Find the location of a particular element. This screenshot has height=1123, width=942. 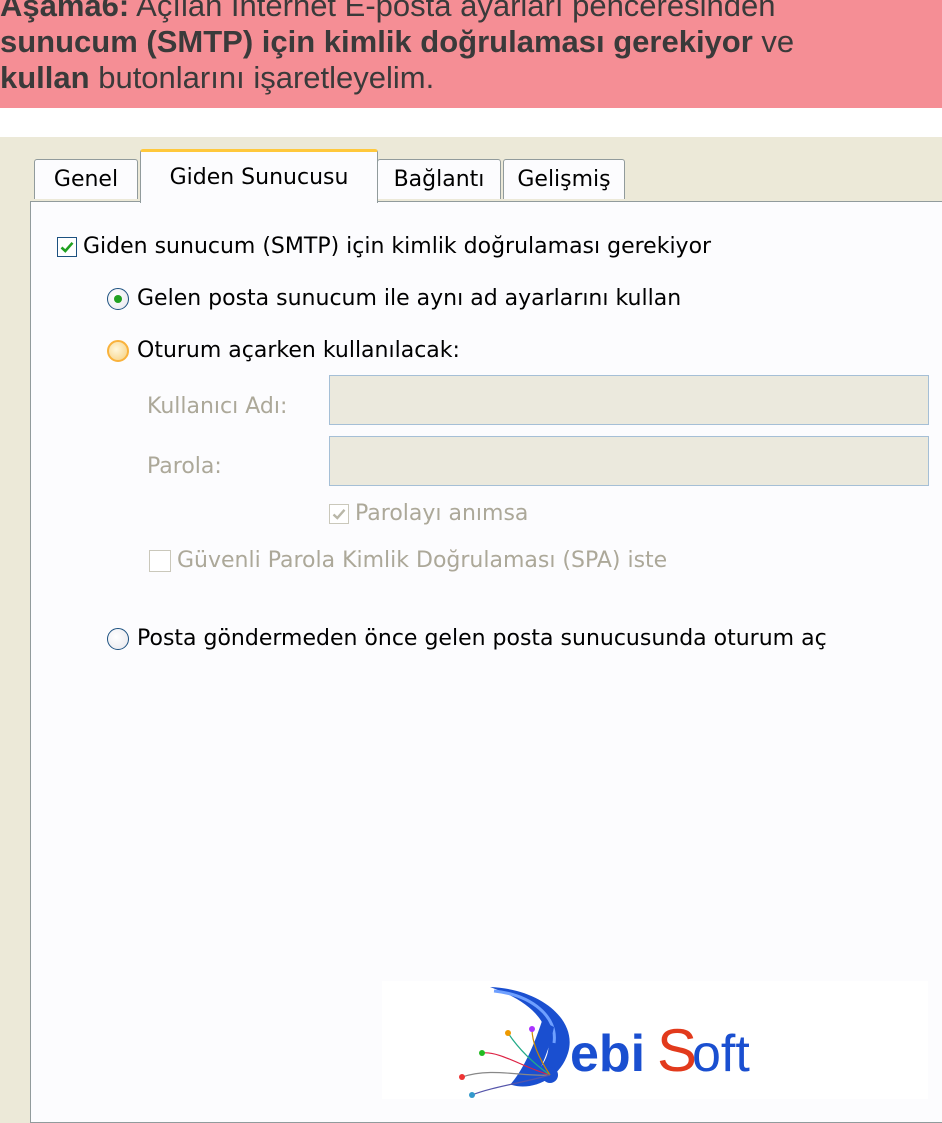

smtp-auth-checkbox is located at coordinates (67, 246).